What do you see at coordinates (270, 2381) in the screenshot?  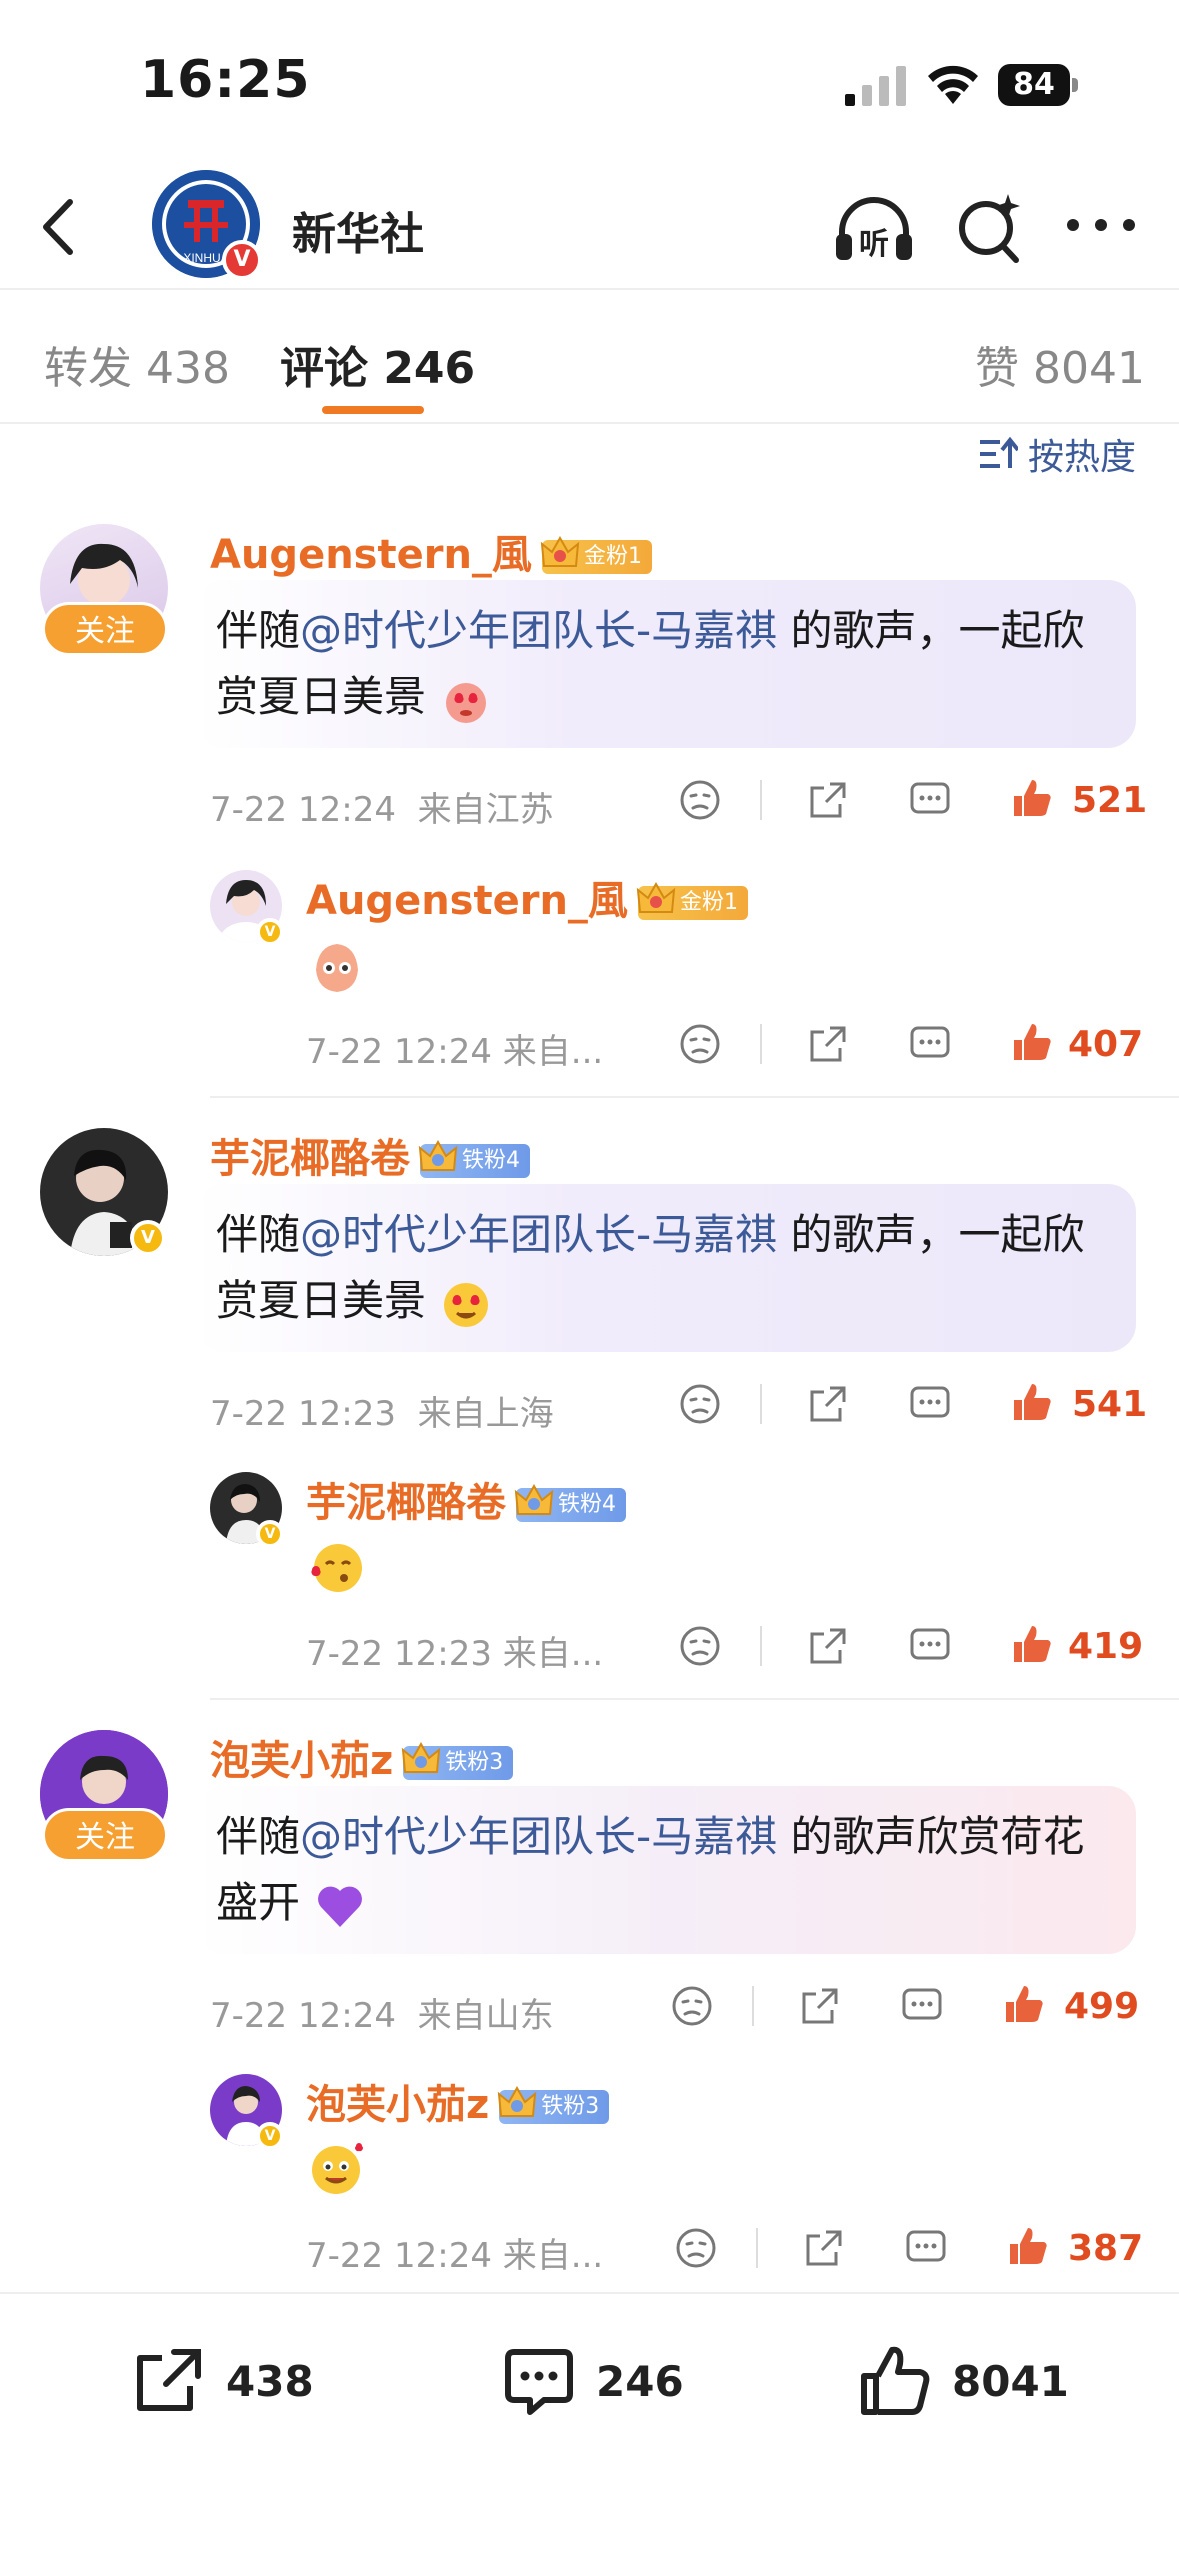 I see `repost-count: 438` at bounding box center [270, 2381].